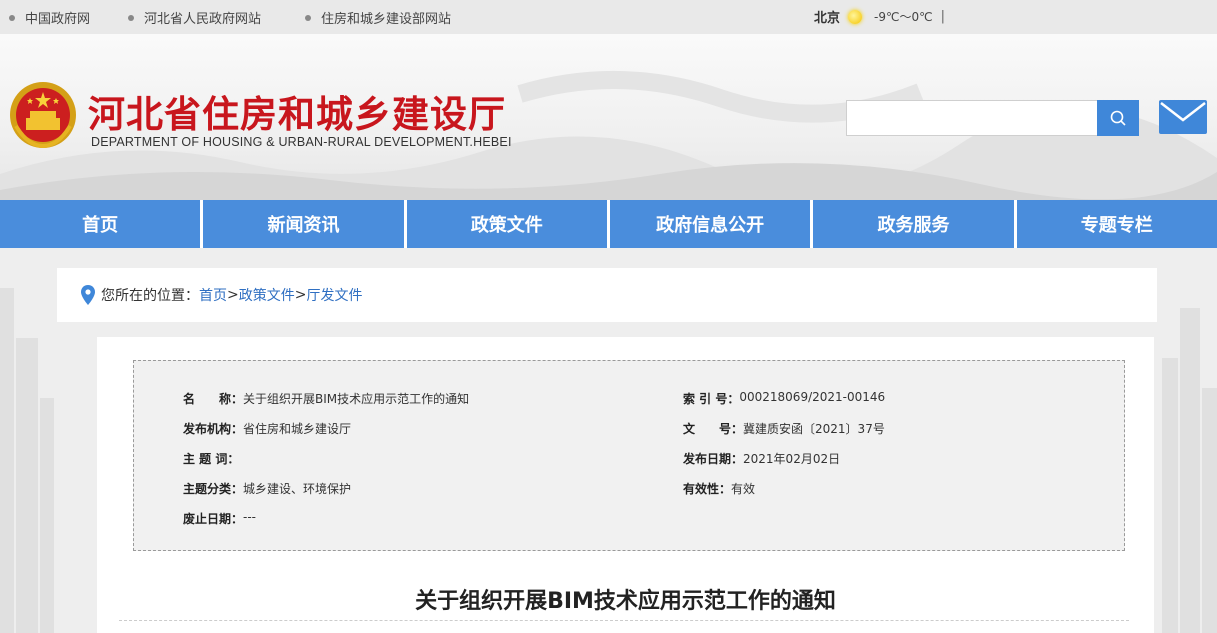 This screenshot has height=633, width=1217. I want to click on top-link-label: 中国政府网, so click(57, 17).